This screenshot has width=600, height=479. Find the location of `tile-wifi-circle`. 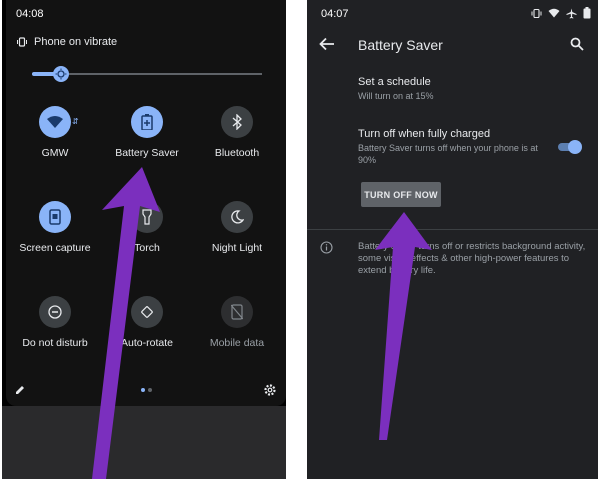

tile-wifi-circle is located at coordinates (55, 122).